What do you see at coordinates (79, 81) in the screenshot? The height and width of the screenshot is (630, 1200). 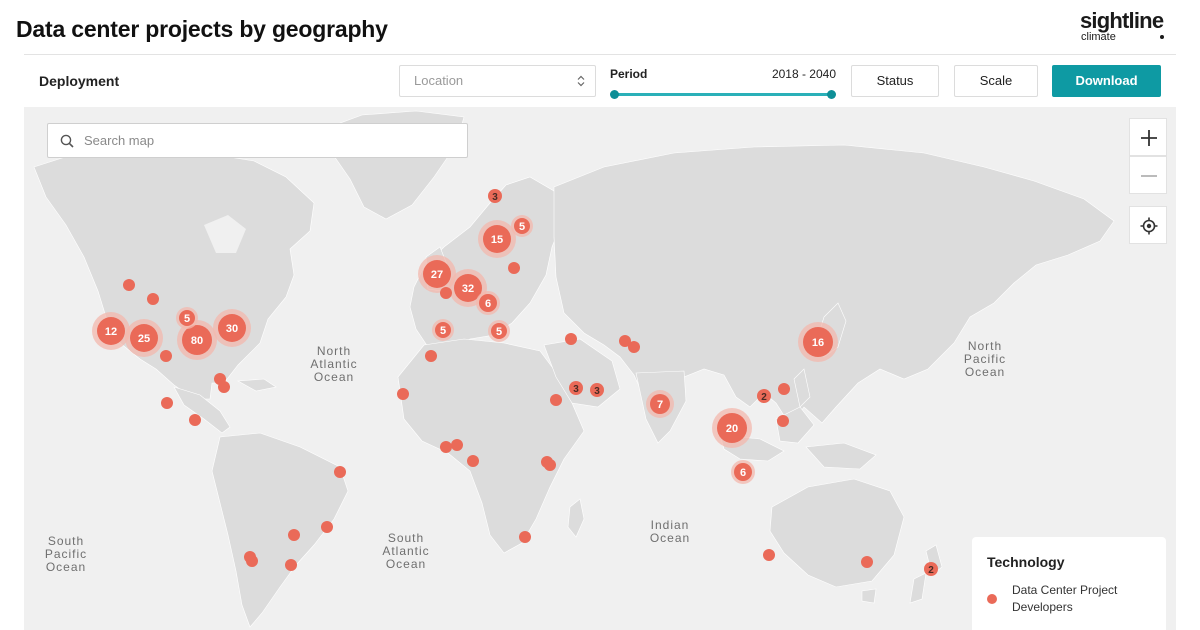 I see `toolbar-title: Deployment` at bounding box center [79, 81].